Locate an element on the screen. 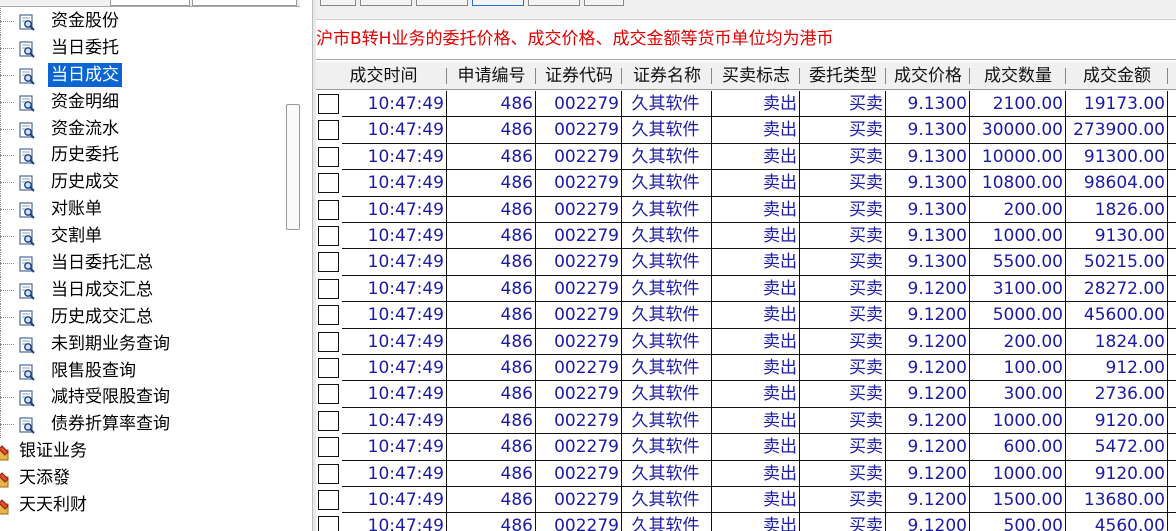 The image size is (1176, 531). price-cell: 9.1200 is located at coordinates (928, 522).